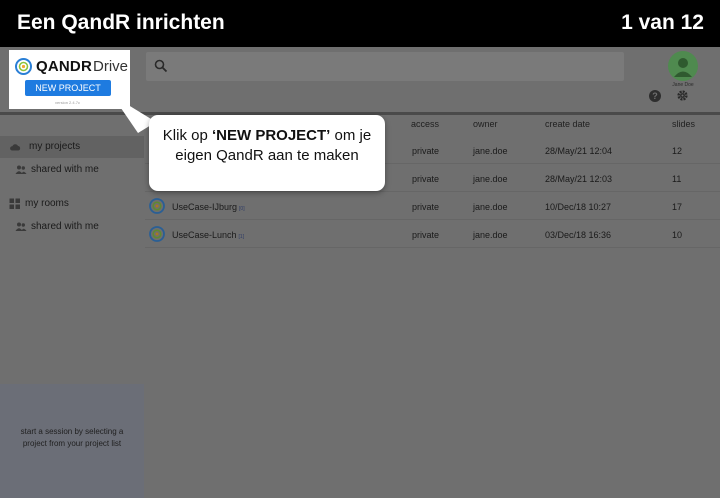 The width and height of the screenshot is (720, 498). I want to click on new-project-button: NEW PROJECT, so click(68, 88).